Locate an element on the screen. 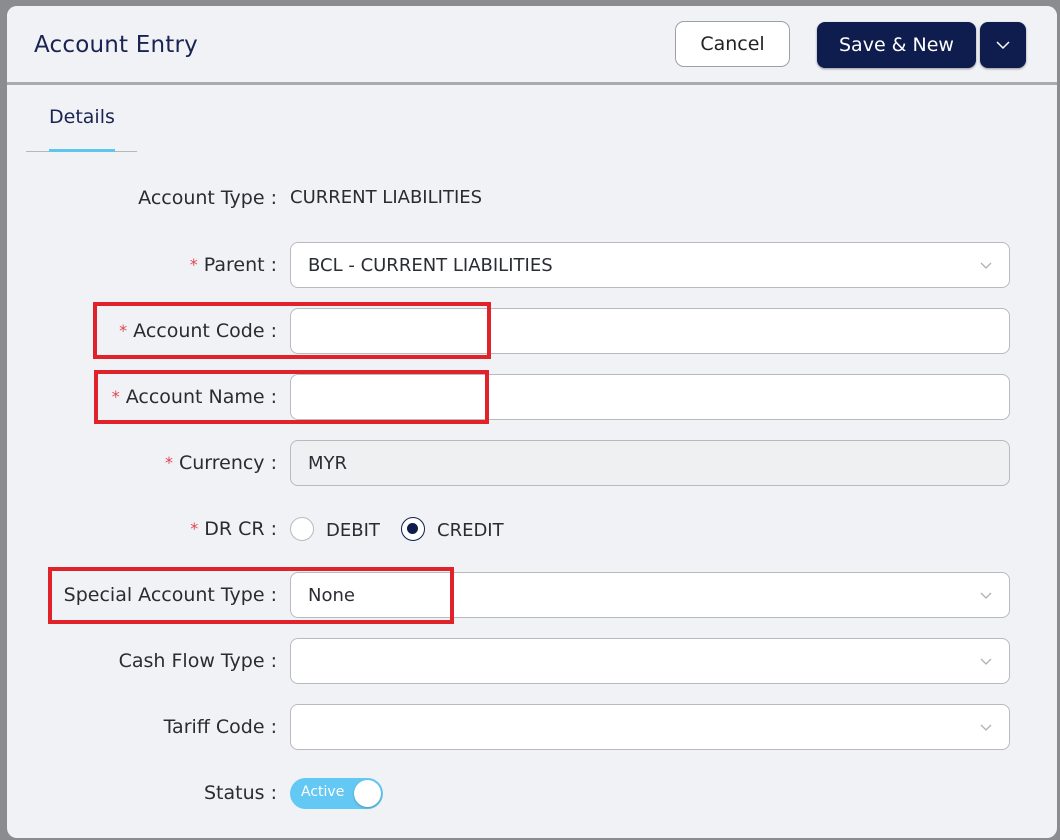  credit-radio-label: CREDIT is located at coordinates (470, 530).